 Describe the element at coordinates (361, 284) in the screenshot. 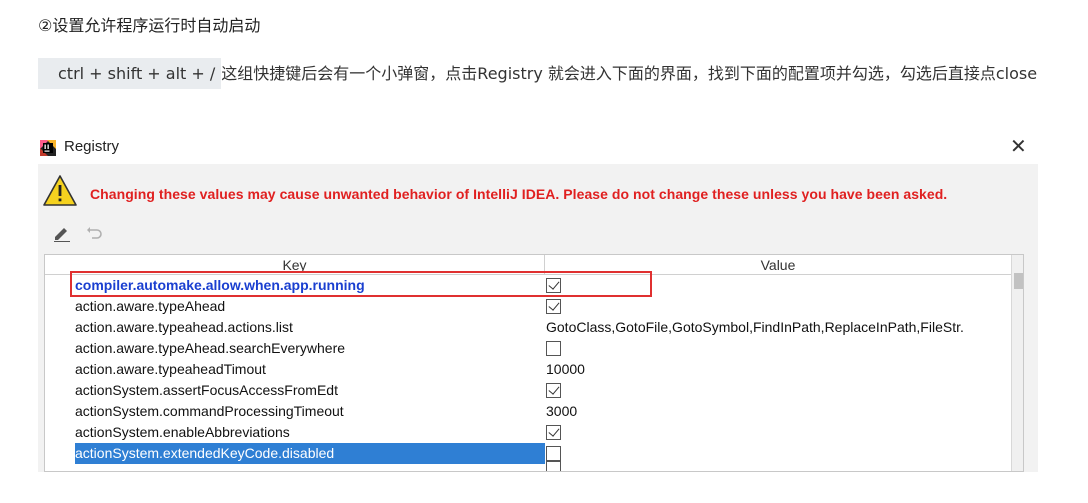

I see `annotation-highlight-box` at that location.